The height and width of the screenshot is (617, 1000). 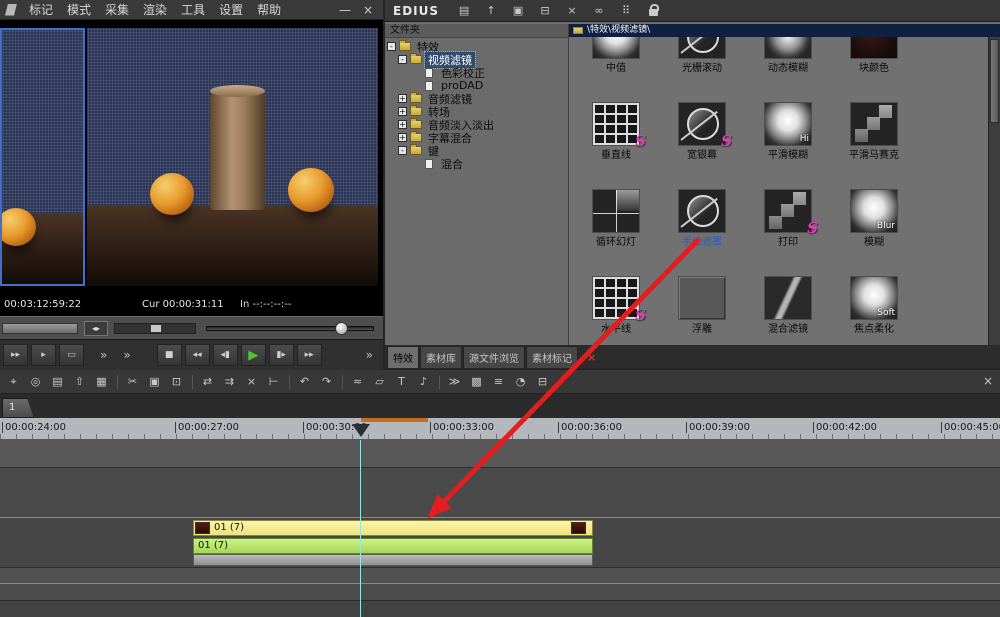 What do you see at coordinates (476, 125) in the screenshot?
I see `tree-item-audio-fade: + 音频淡入淡出` at bounding box center [476, 125].